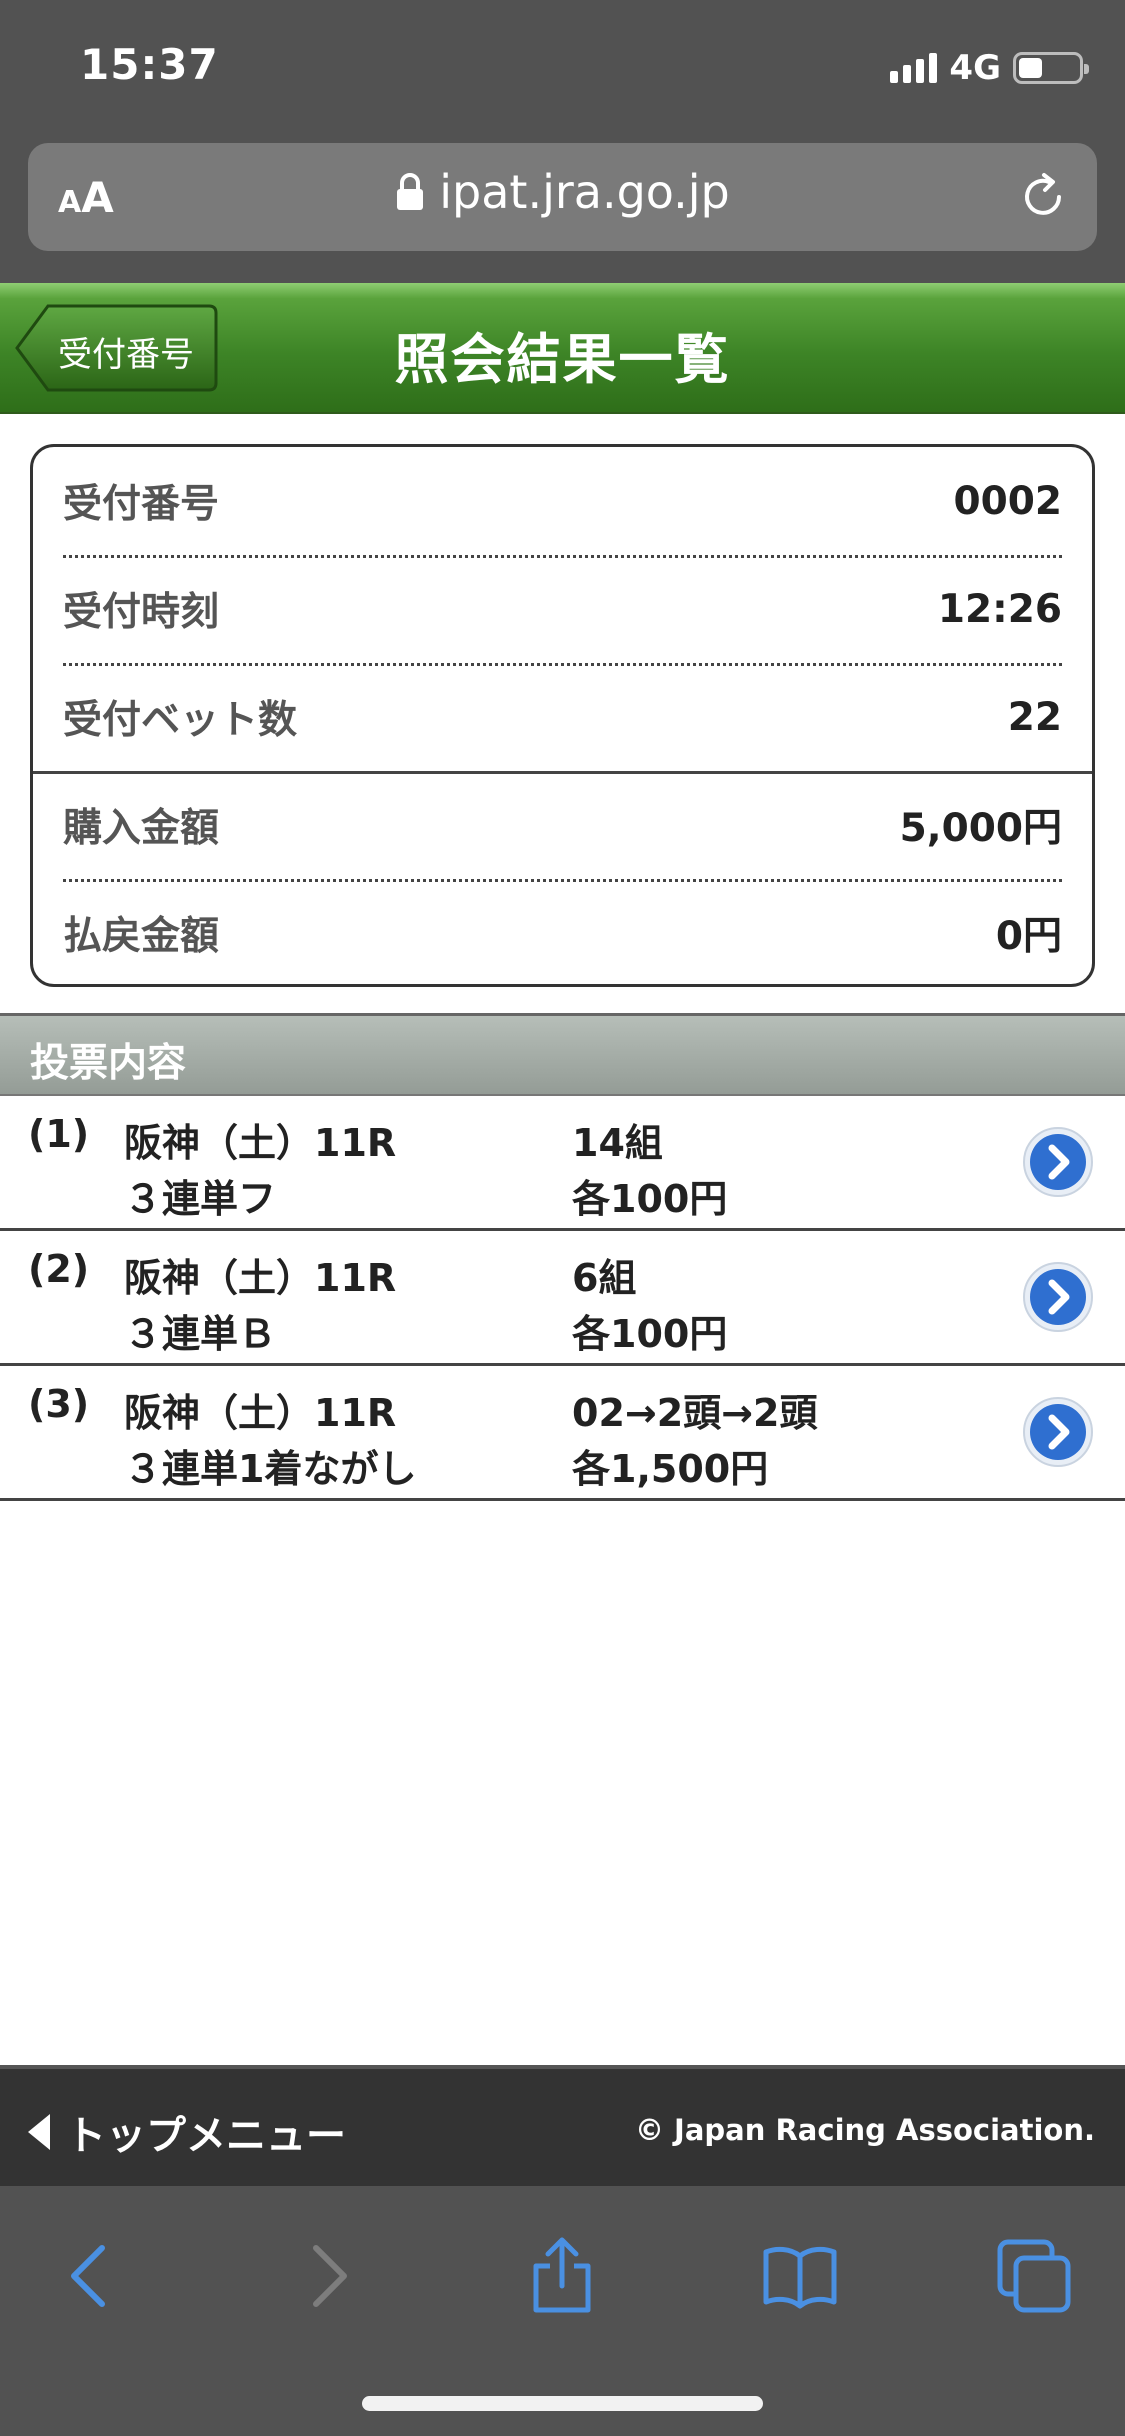  I want to click on summary-row-purchase-amount: 購入金額 5,000円, so click(562, 828).